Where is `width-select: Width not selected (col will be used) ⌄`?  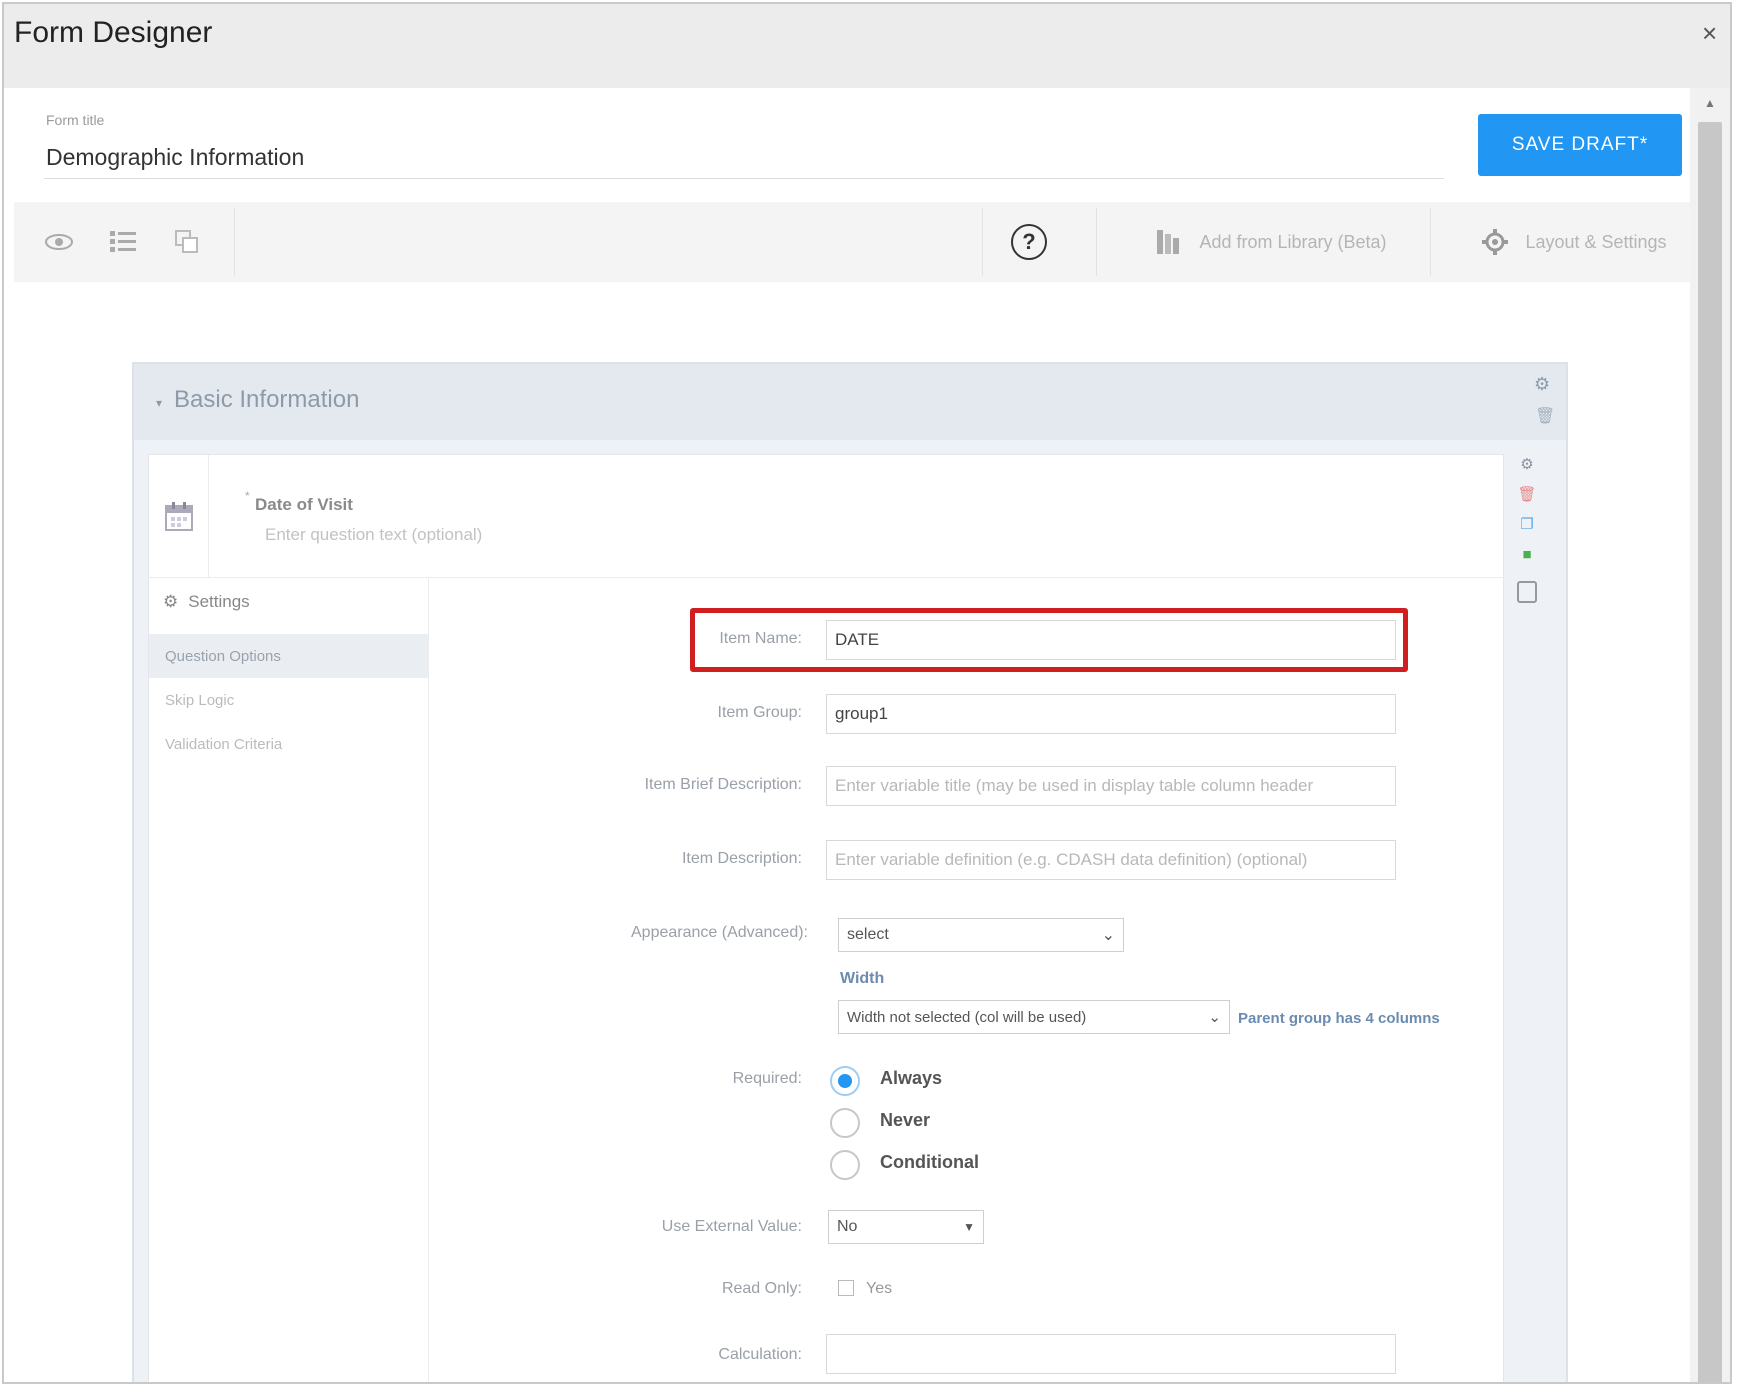
width-select: Width not selected (col will be used) ⌄ is located at coordinates (1034, 1017).